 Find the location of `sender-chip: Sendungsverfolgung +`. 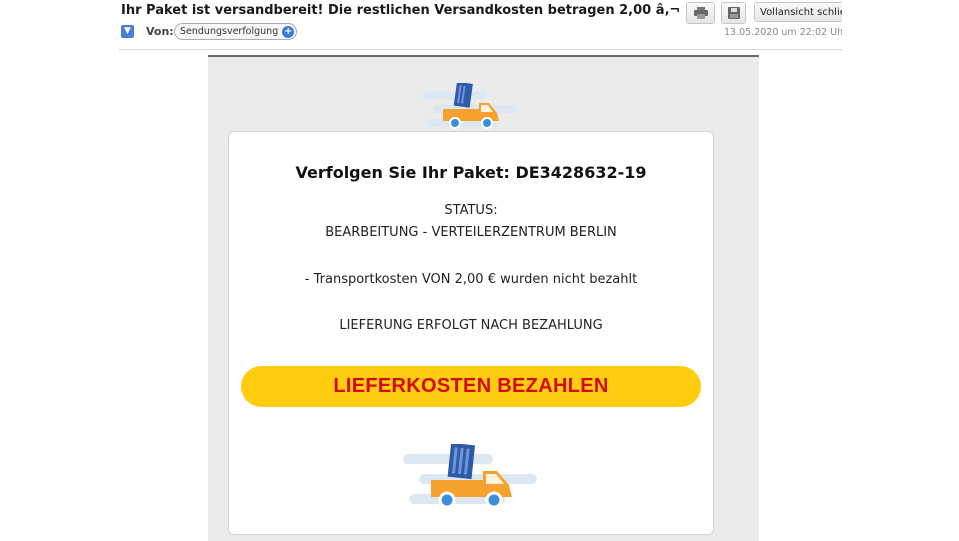

sender-chip: Sendungsverfolgung + is located at coordinates (236, 31).